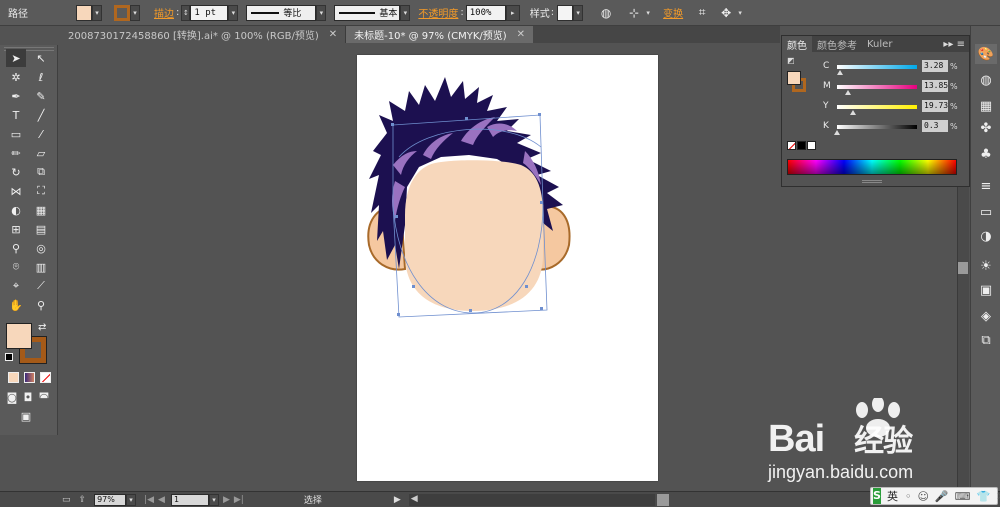  I want to click on slider-knob-k, so click(837, 132).